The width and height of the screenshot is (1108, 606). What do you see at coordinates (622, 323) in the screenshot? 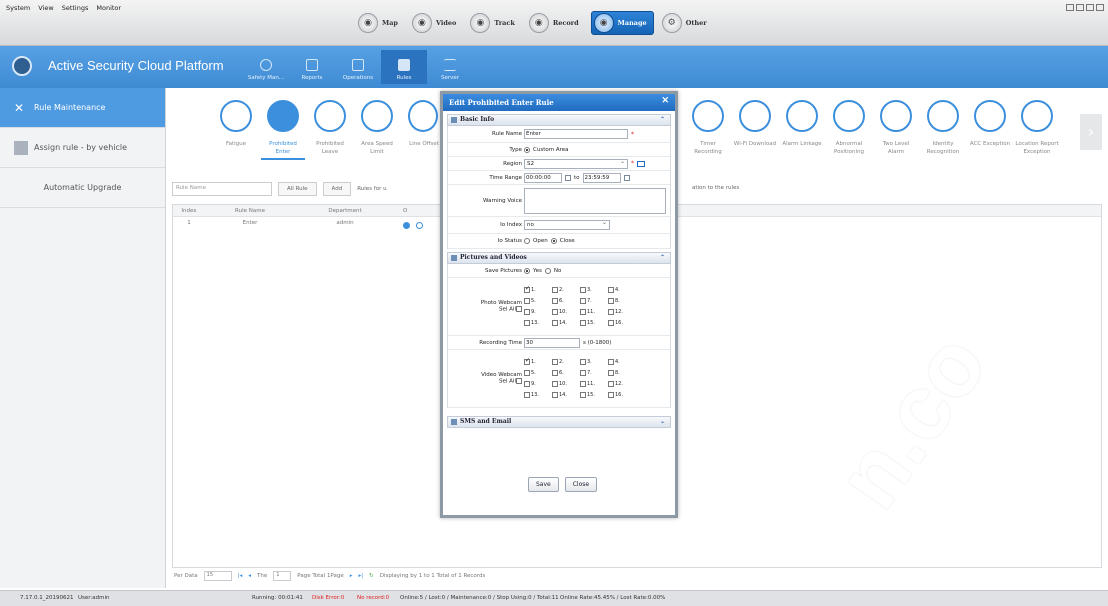
I see `channel-checkbox-item: 16.` at bounding box center [622, 323].